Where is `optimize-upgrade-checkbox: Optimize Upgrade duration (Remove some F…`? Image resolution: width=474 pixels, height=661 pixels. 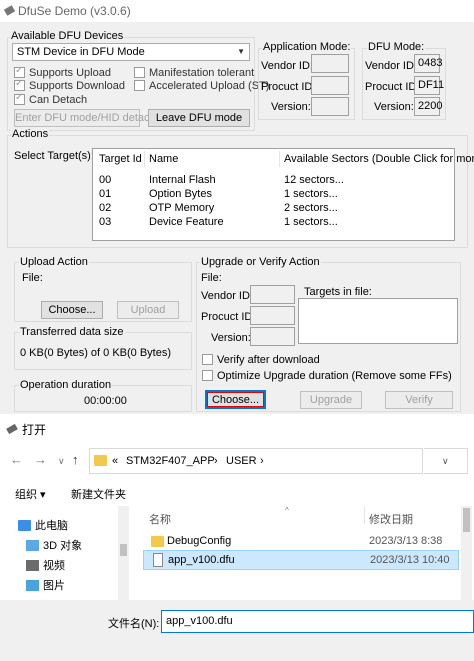
optimize-upgrade-checkbox: Optimize Upgrade duration (Remove some F… is located at coordinates (327, 376).